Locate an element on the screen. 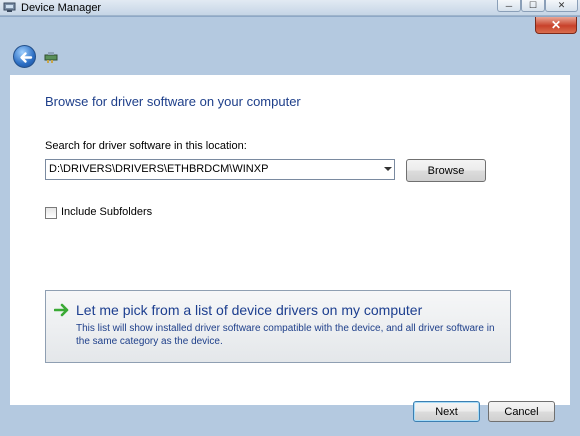  search-location-combobox: D:\DRIVERS\DRIVERS\ETHBRDCM\WINXP is located at coordinates (220, 169).